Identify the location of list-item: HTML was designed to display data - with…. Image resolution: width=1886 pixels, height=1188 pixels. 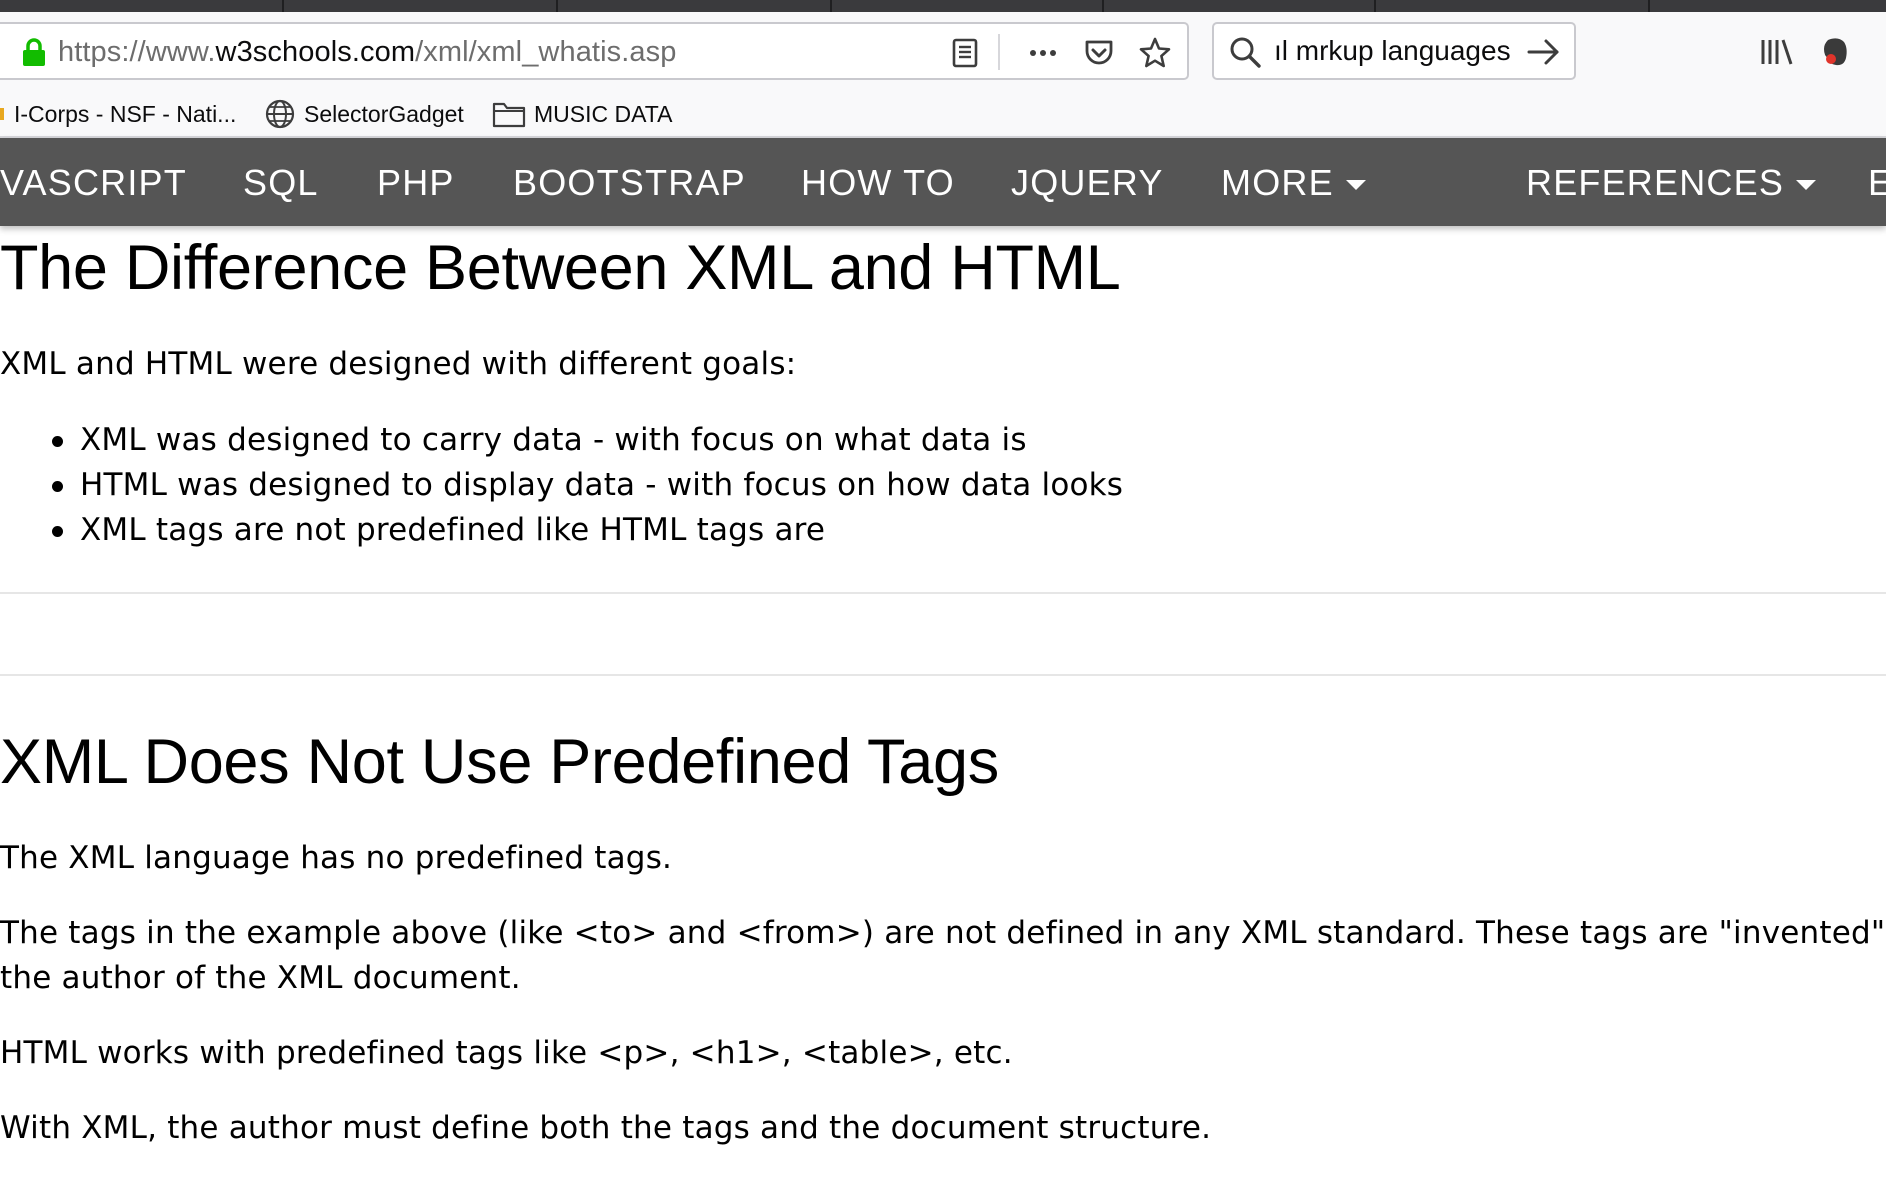
(561, 485).